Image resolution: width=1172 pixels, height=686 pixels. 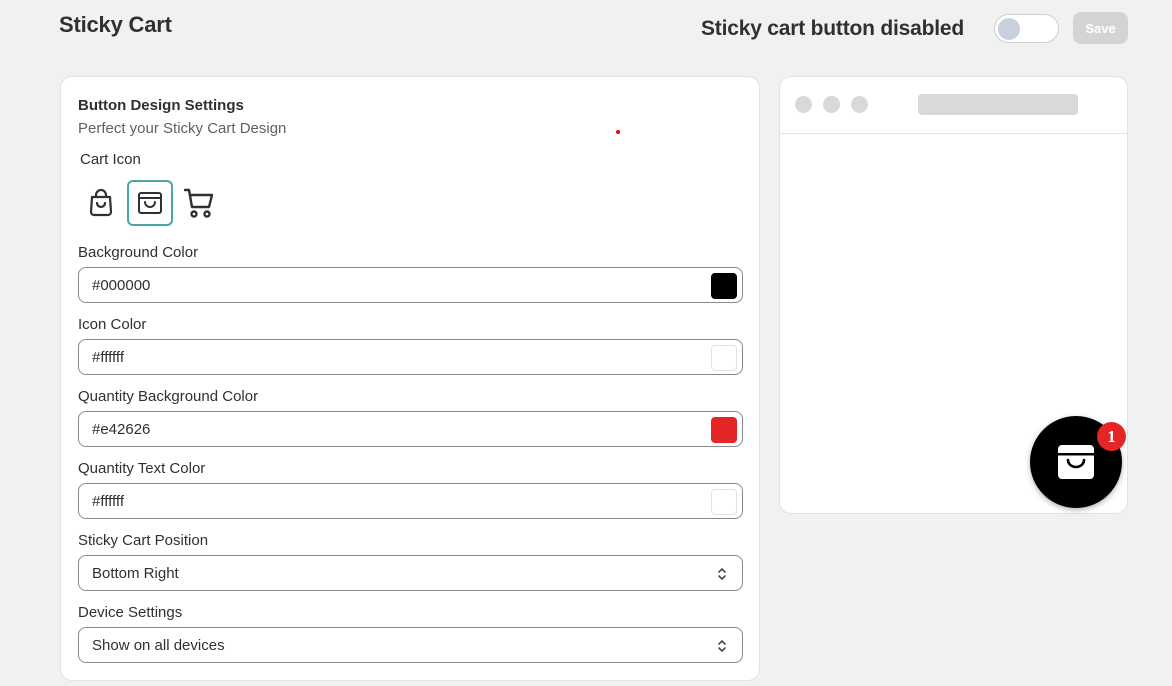 What do you see at coordinates (410, 429) in the screenshot?
I see `qty-bg-color-field: #e42626` at bounding box center [410, 429].